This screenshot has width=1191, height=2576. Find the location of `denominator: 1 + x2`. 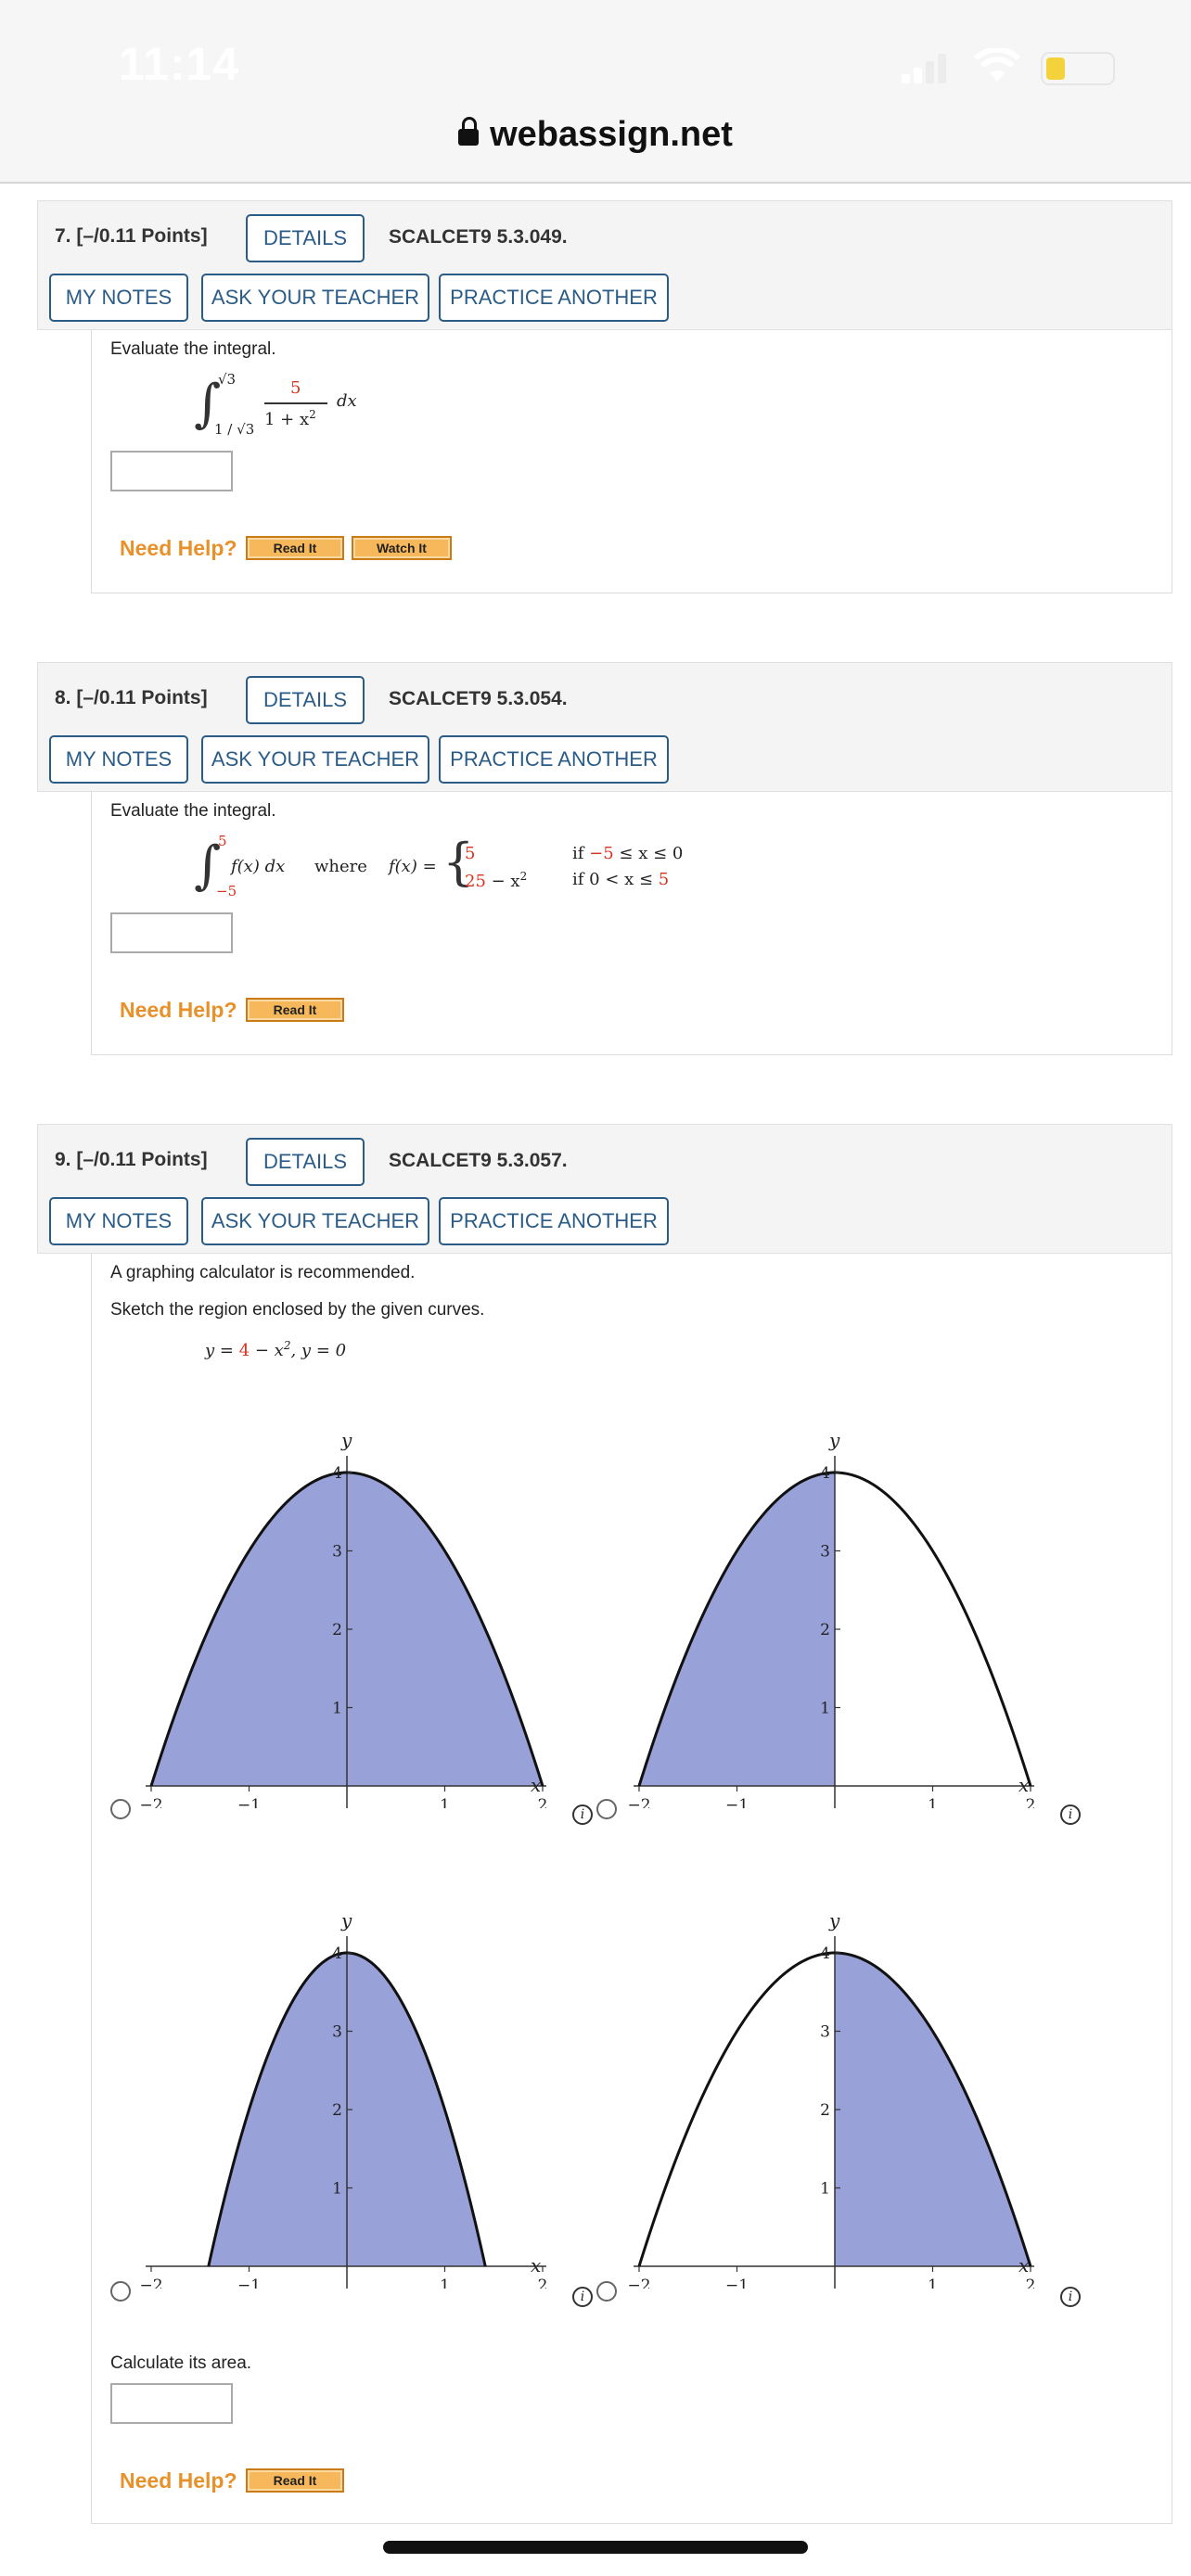

denominator: 1 + x2 is located at coordinates (290, 418).